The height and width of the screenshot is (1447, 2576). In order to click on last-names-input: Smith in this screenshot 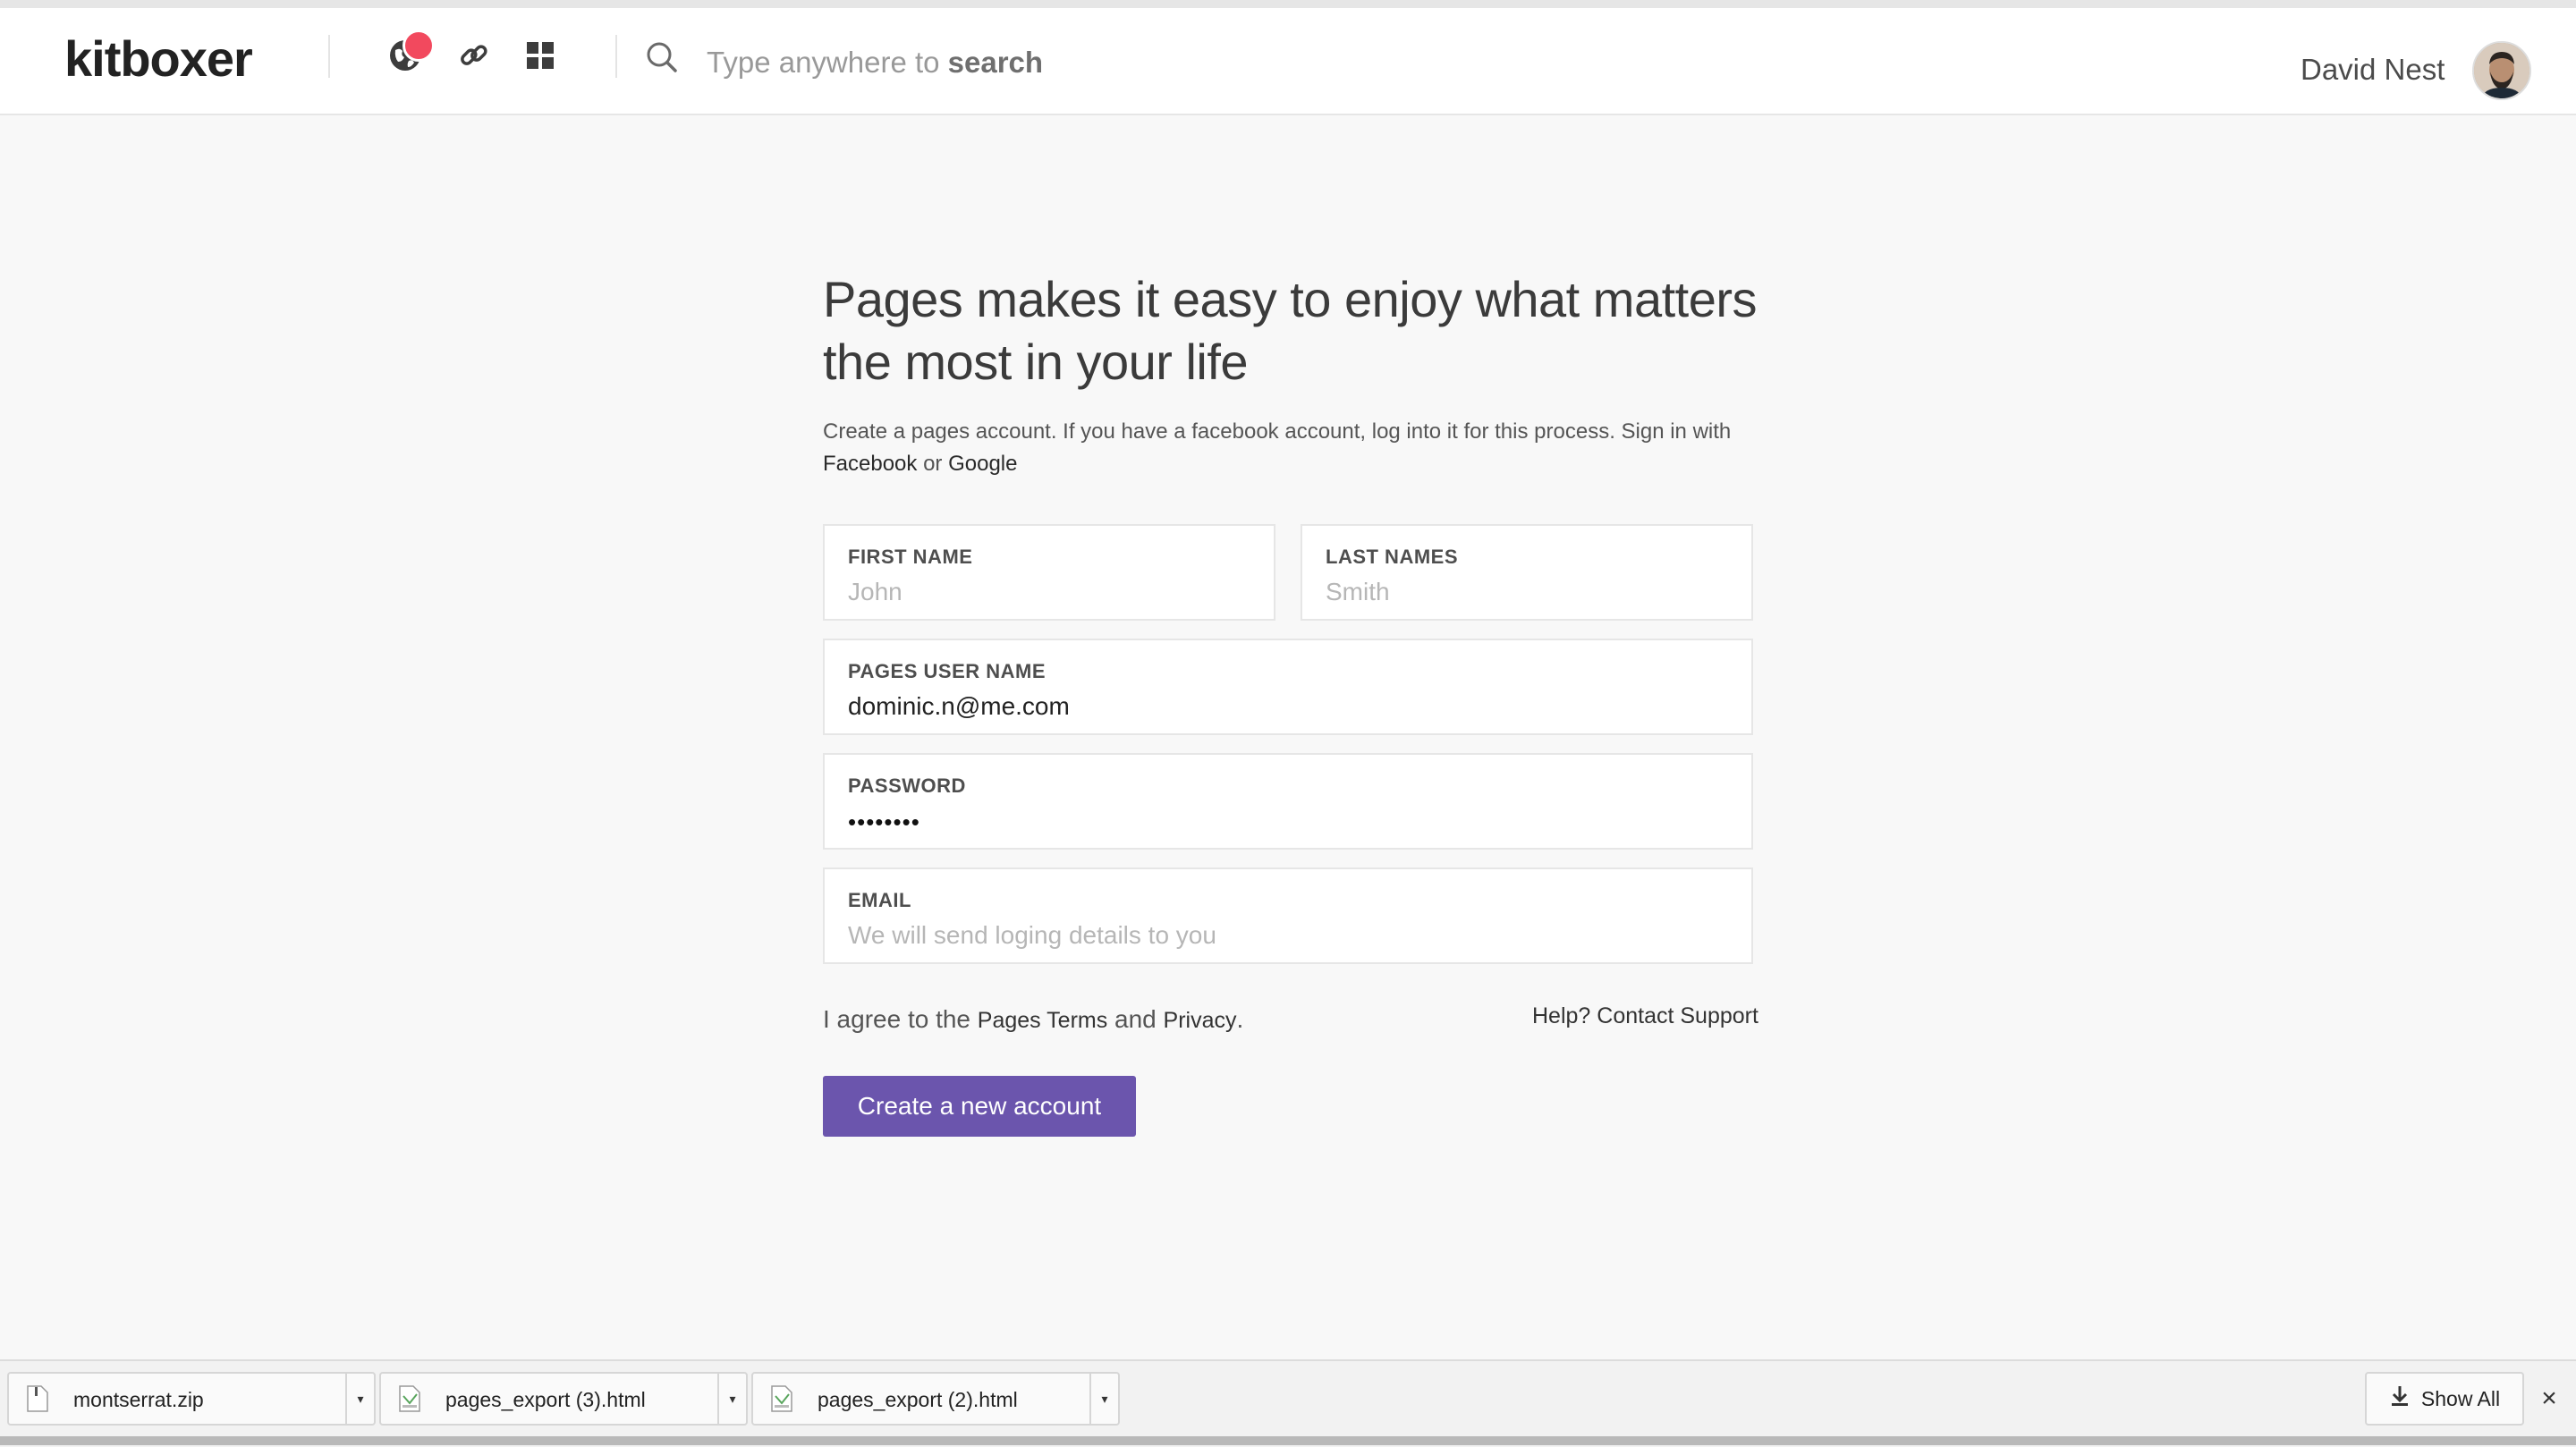, I will do `click(1527, 592)`.